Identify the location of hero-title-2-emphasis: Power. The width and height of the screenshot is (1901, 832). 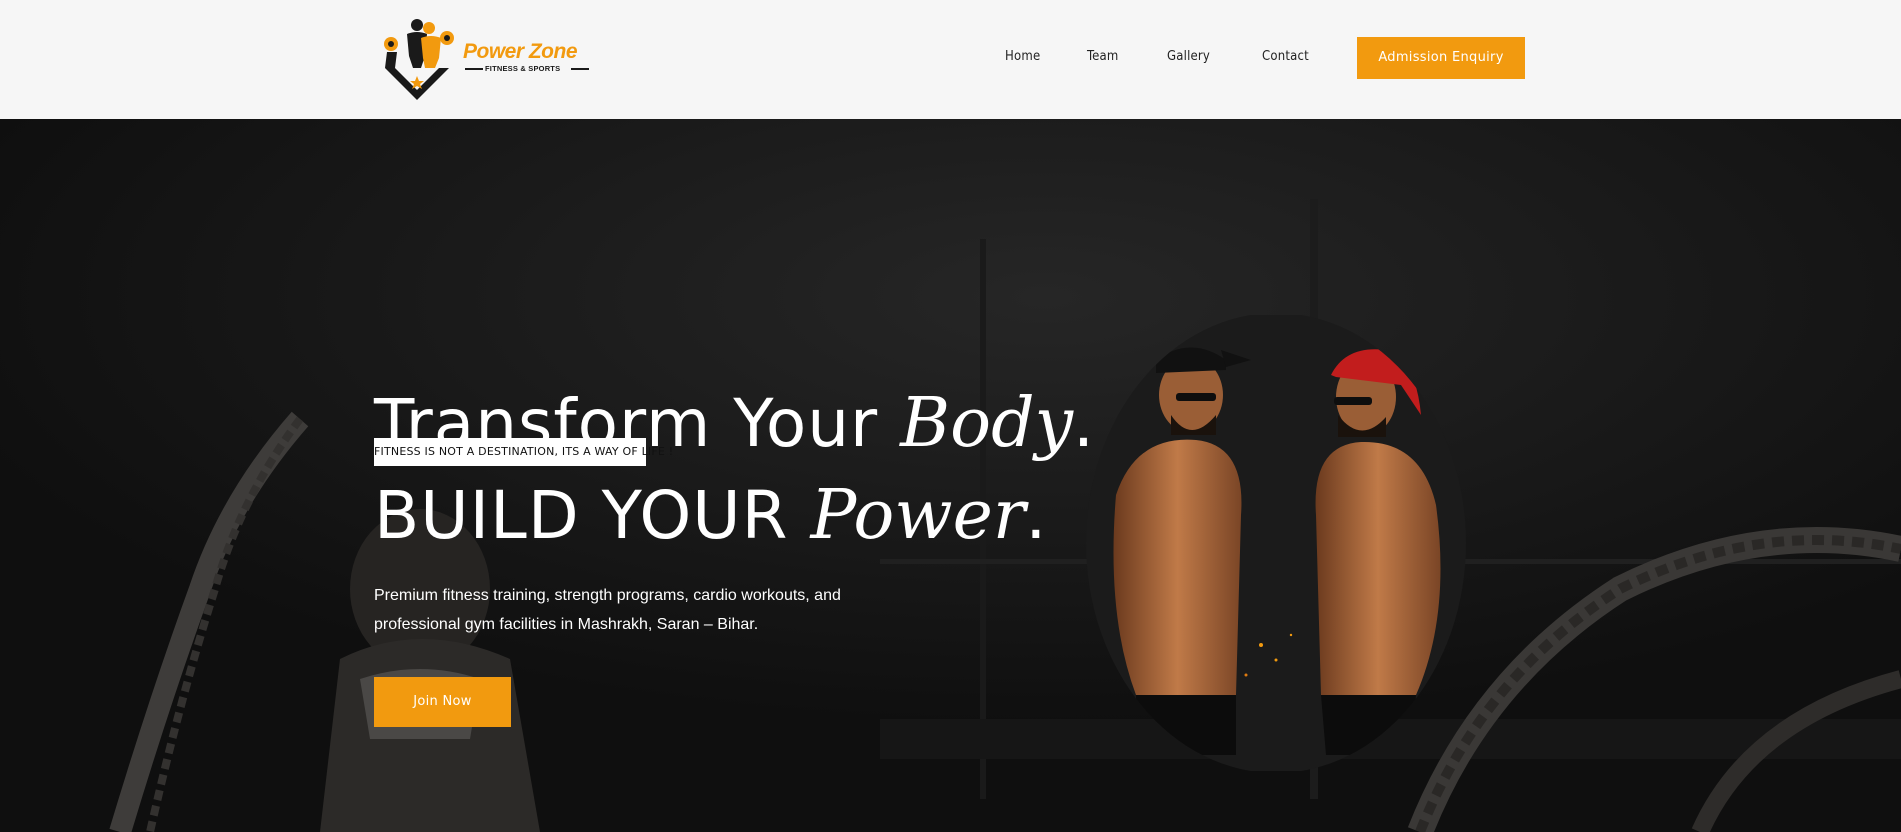
(918, 515).